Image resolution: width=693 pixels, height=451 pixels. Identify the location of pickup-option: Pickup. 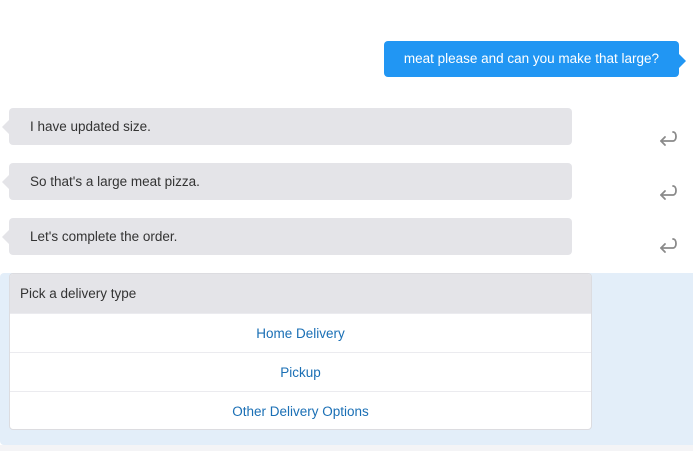
(300, 371).